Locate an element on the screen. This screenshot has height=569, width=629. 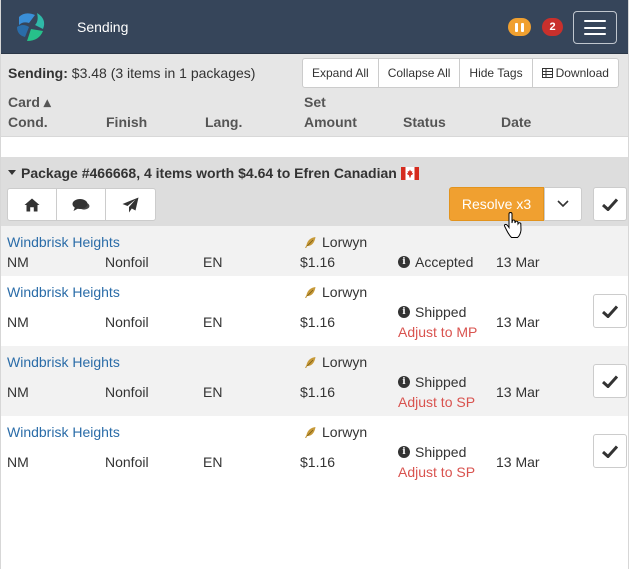
home-icon is located at coordinates (32, 204).